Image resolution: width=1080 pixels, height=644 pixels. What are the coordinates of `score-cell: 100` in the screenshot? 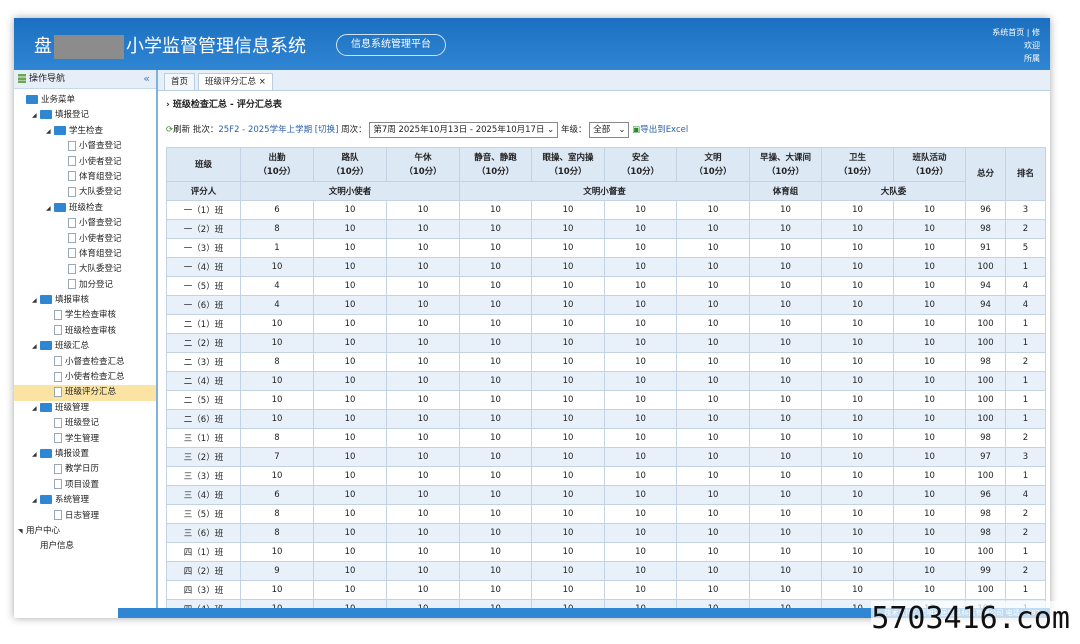 It's located at (985, 552).